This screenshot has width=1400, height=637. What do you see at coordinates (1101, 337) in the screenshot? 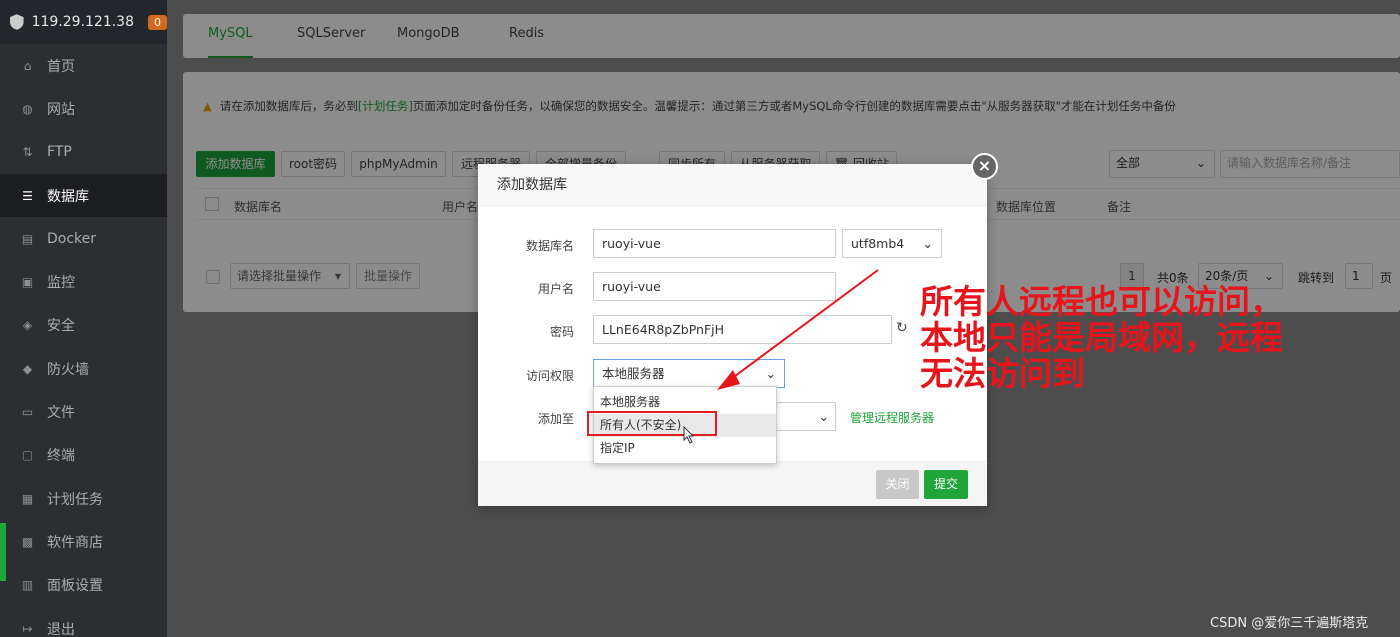
I see `annotation-text: 所有人远程也可以访问， 本地只能是局域网，远程 无法访问到` at bounding box center [1101, 337].